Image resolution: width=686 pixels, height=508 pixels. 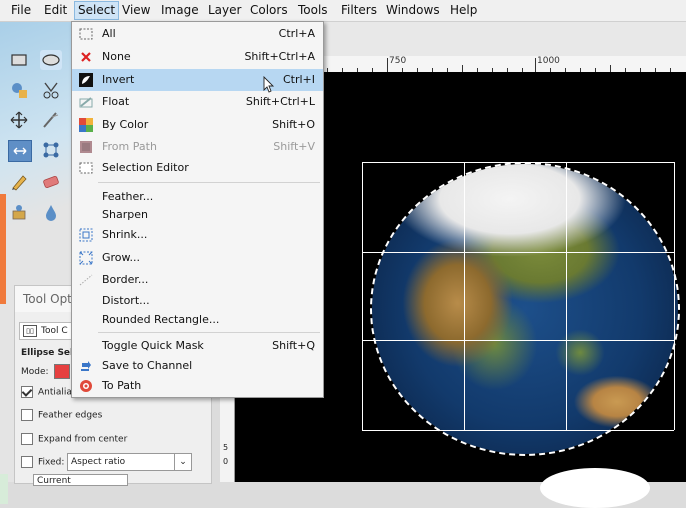 I want to click on expand-label: Expand from center, so click(x=83, y=439).